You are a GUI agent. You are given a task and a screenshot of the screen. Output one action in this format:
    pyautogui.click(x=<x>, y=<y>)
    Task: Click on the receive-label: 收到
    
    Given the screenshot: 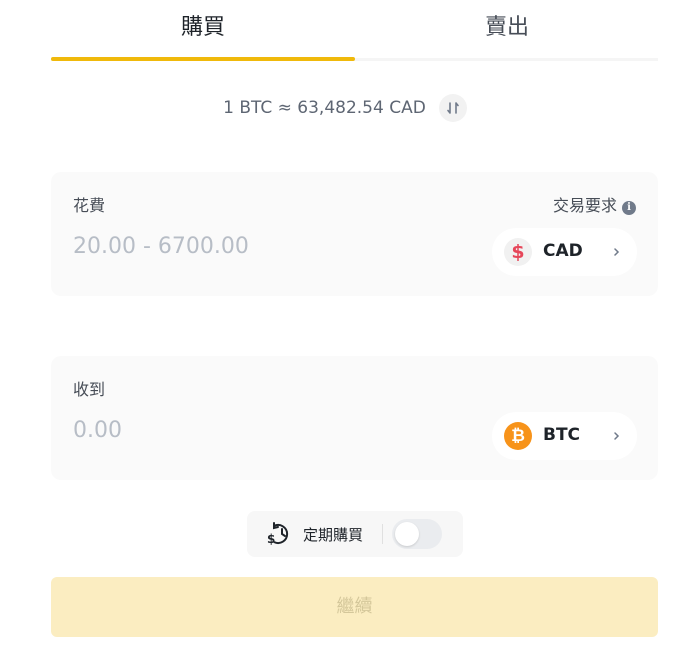 What is the action you would take?
    pyautogui.click(x=89, y=389)
    